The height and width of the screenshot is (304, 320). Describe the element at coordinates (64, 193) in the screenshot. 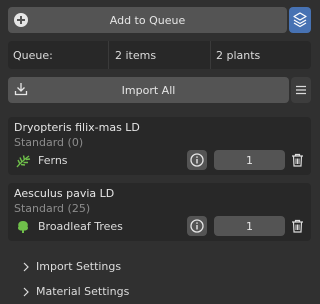

I see `plant-name: Aesculus pavia LD` at that location.